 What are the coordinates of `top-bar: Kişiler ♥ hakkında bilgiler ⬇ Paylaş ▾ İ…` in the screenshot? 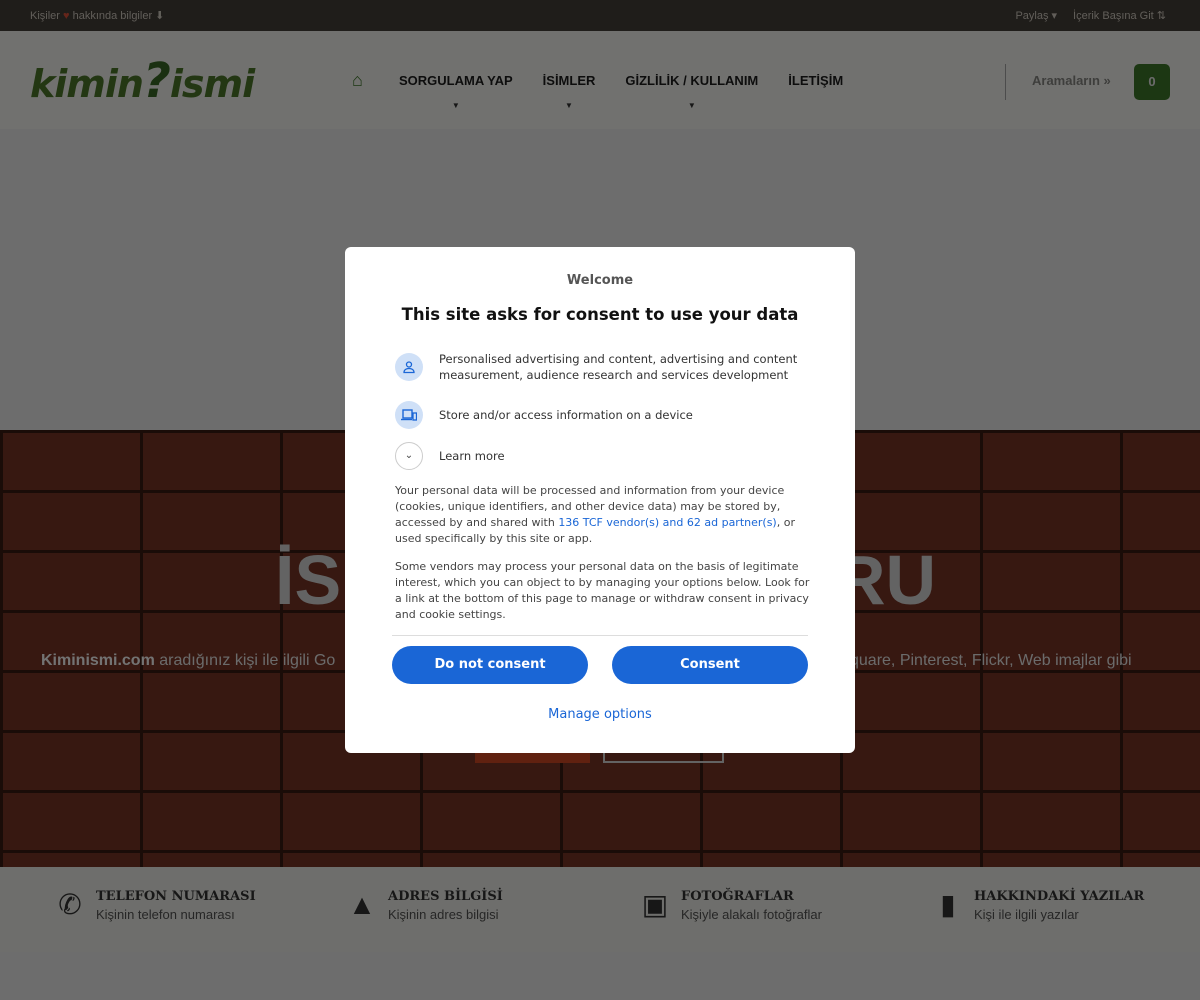 It's located at (600, 15).